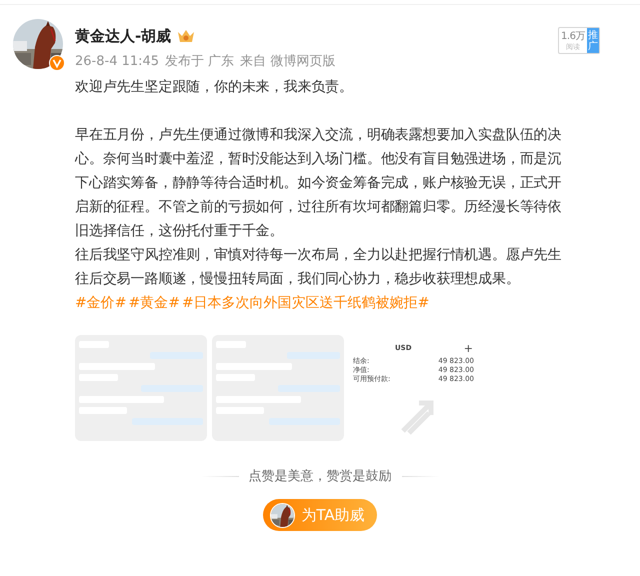 The width and height of the screenshot is (640, 576). Describe the element at coordinates (468, 348) in the screenshot. I see `add-button: +` at that location.